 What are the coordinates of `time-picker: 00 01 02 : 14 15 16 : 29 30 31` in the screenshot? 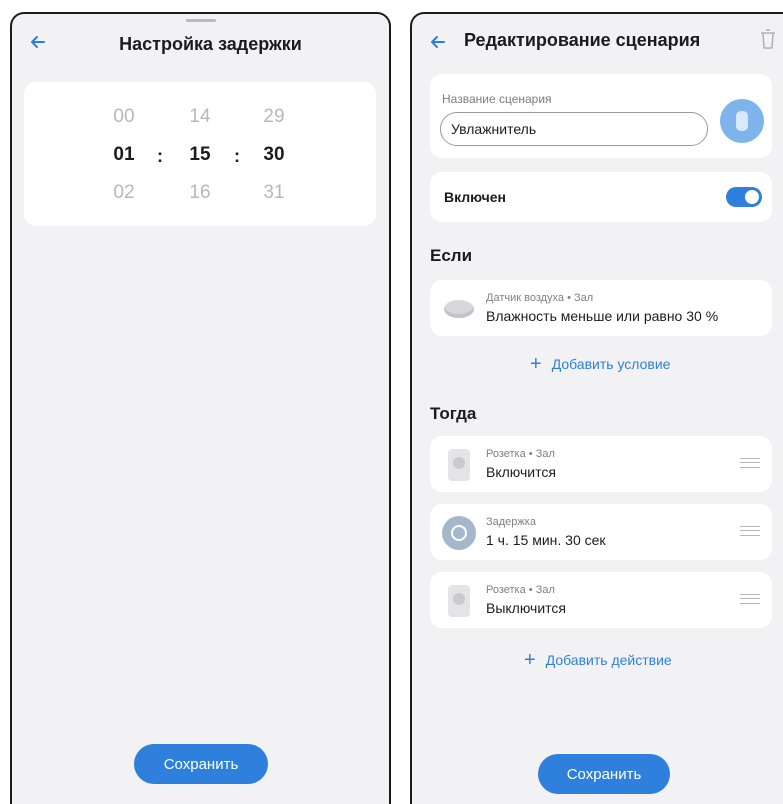 It's located at (200, 154).